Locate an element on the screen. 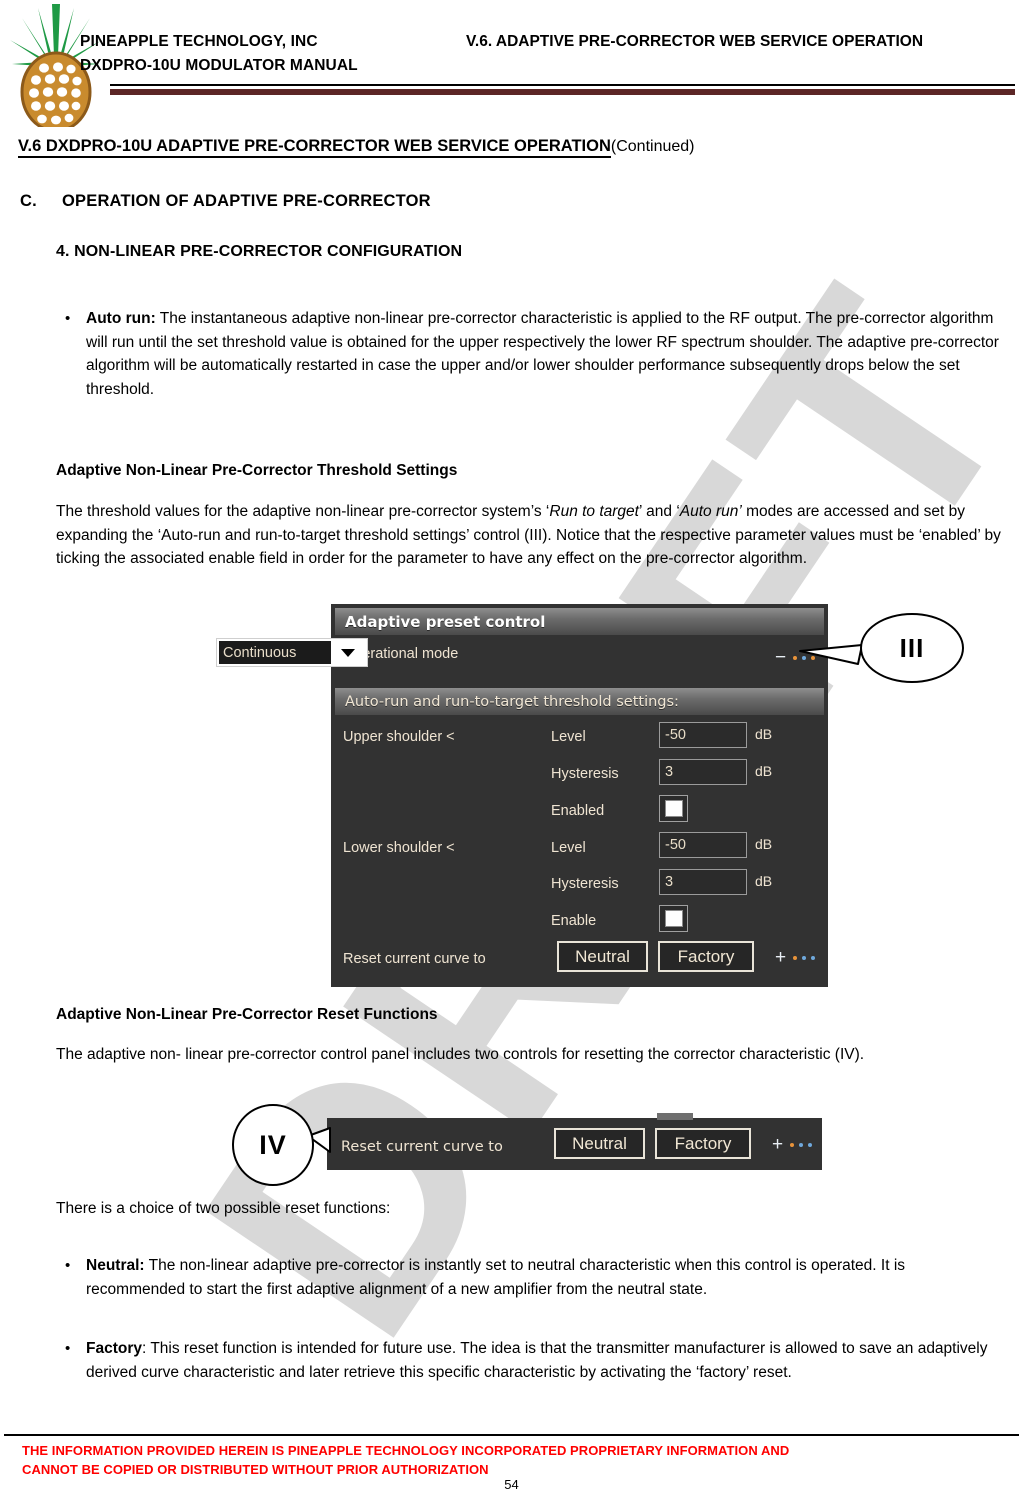 The image size is (1023, 1503). panel-collapse-control: − is located at coordinates (795, 657).